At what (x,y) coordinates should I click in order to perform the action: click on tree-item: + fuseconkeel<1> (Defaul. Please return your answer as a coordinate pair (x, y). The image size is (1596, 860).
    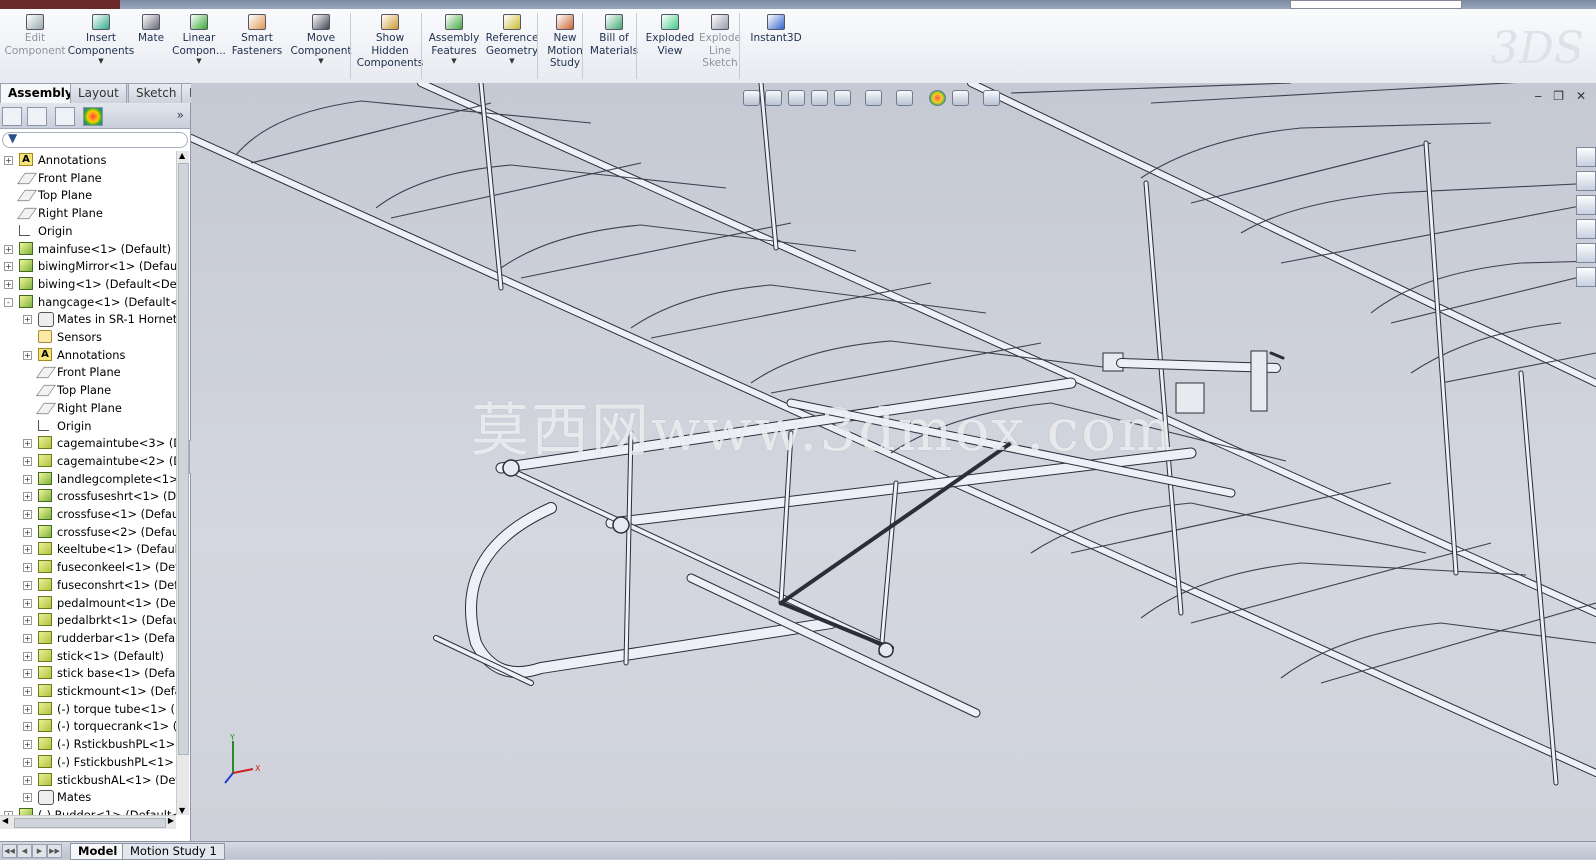
    Looking at the image, I should click on (88, 567).